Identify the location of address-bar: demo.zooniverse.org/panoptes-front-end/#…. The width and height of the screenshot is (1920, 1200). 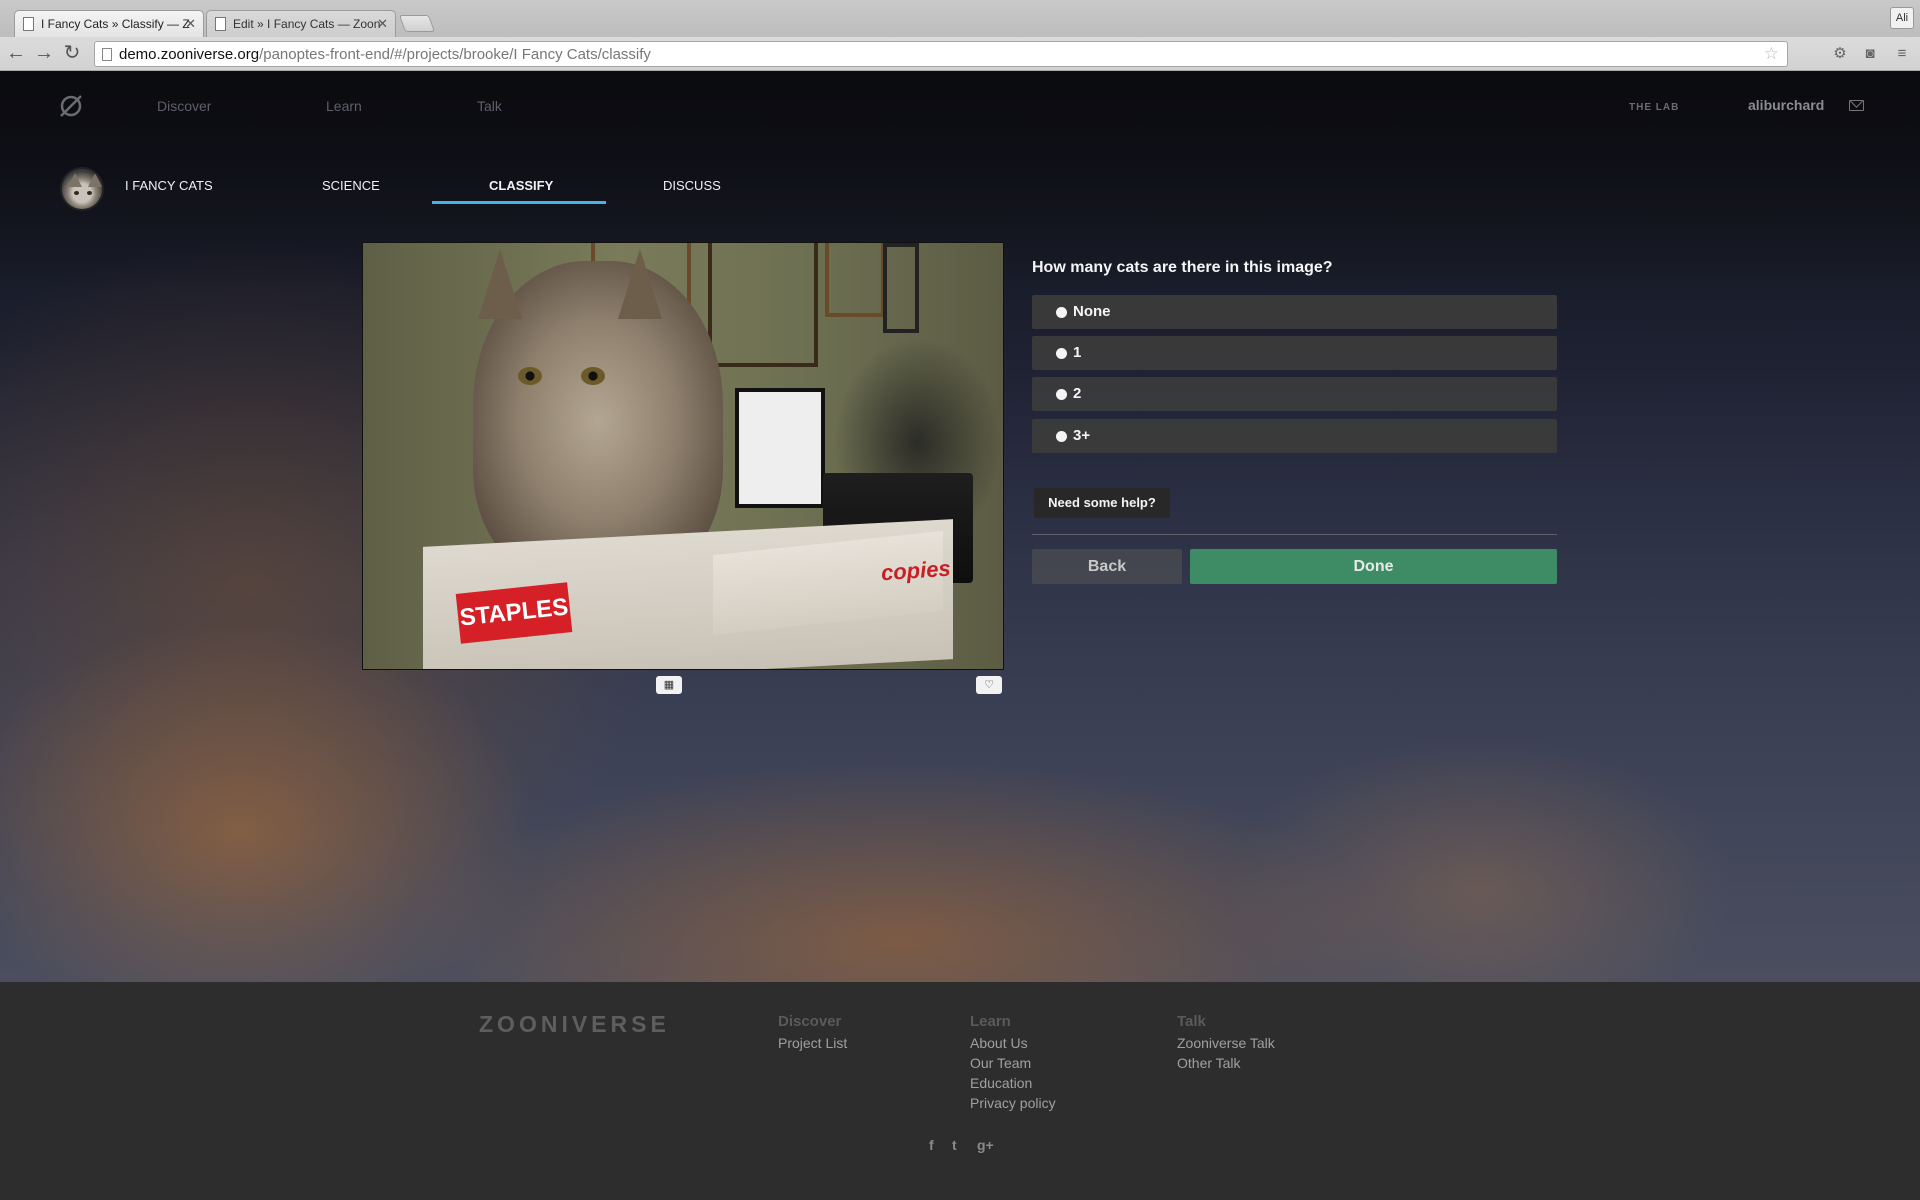
(941, 54).